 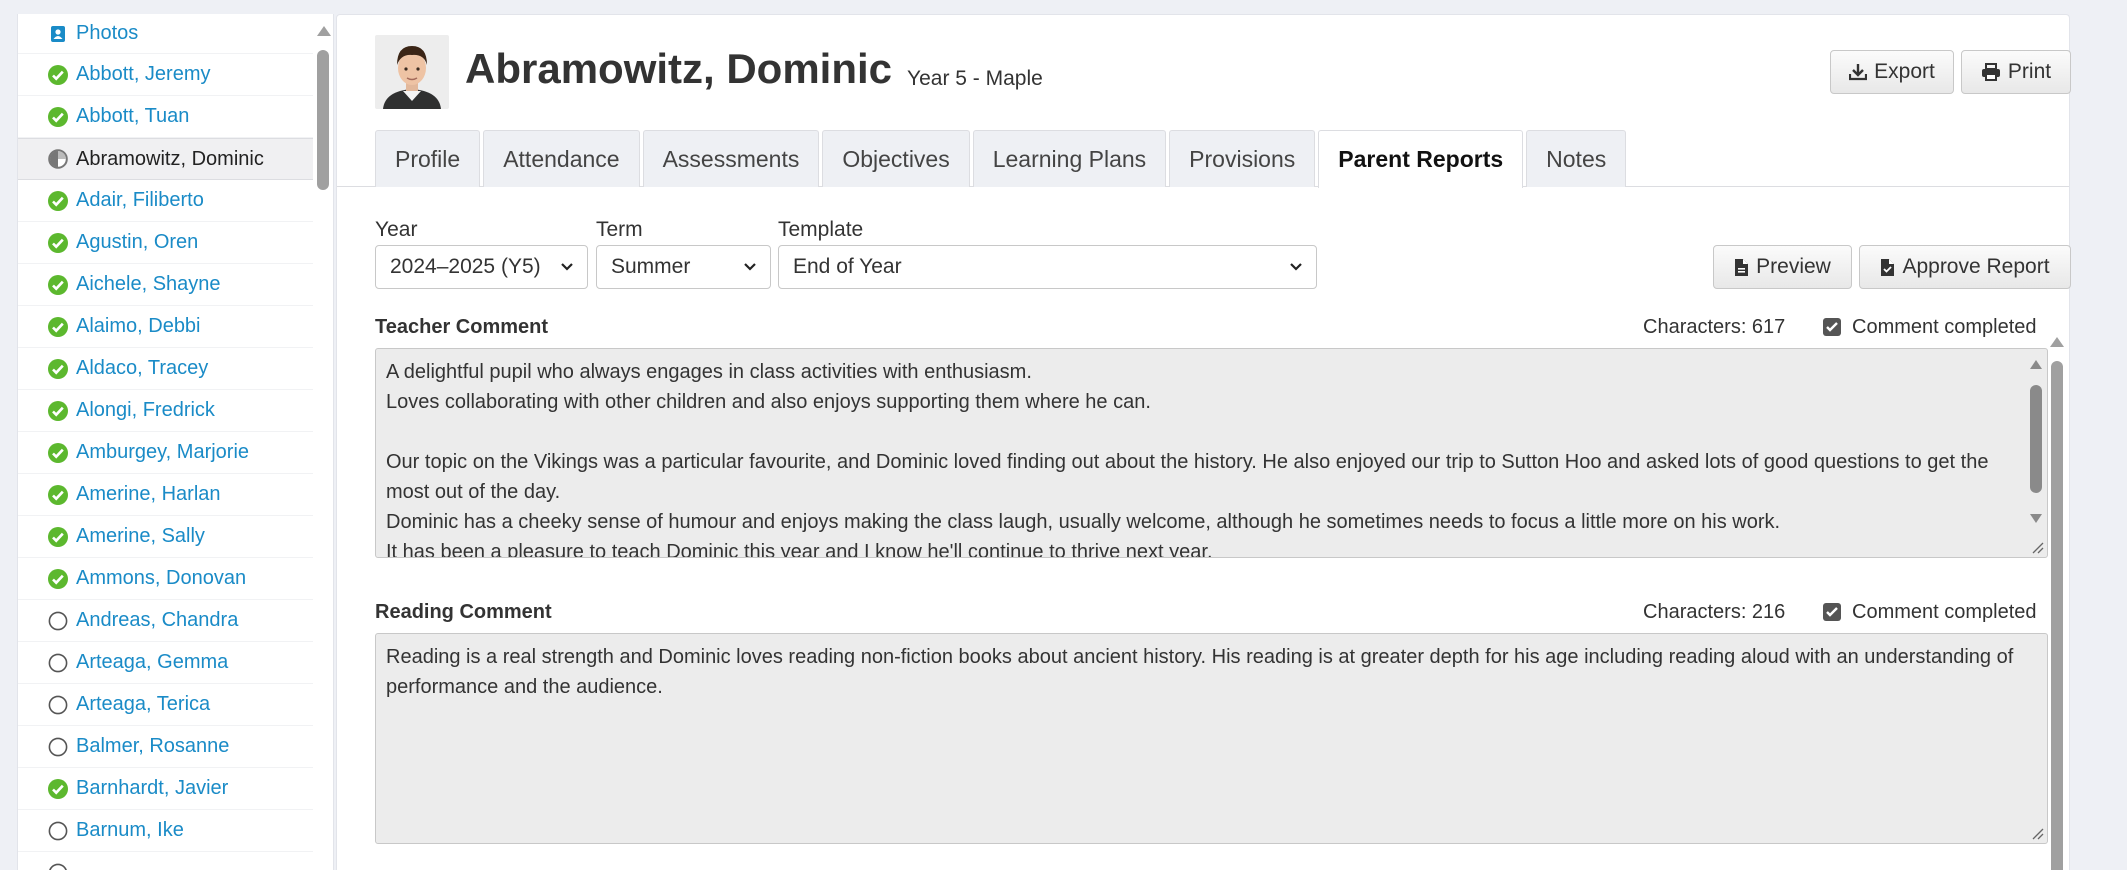 I want to click on class-label: Year 5 - Maple, so click(x=975, y=78).